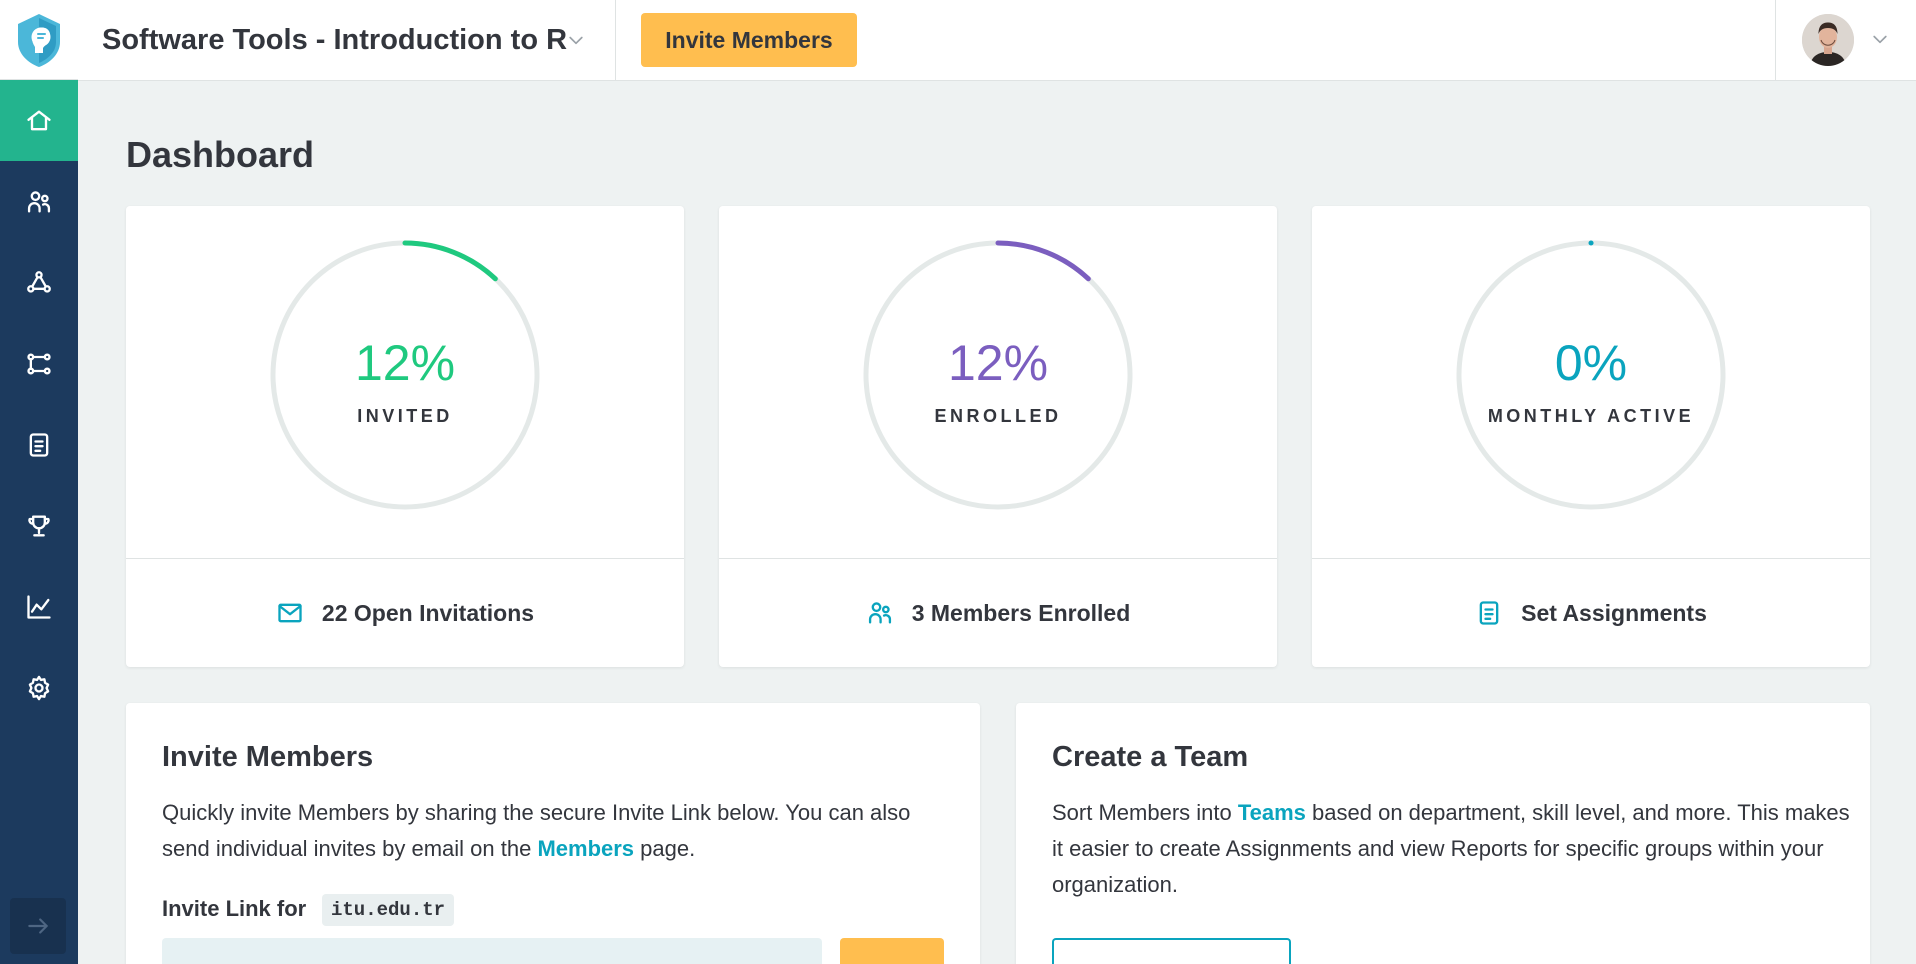 The width and height of the screenshot is (1916, 964). Describe the element at coordinates (405, 436) in the screenshot. I see `invited-stat-card: 12% INVITED 22 Open Invitations` at that location.